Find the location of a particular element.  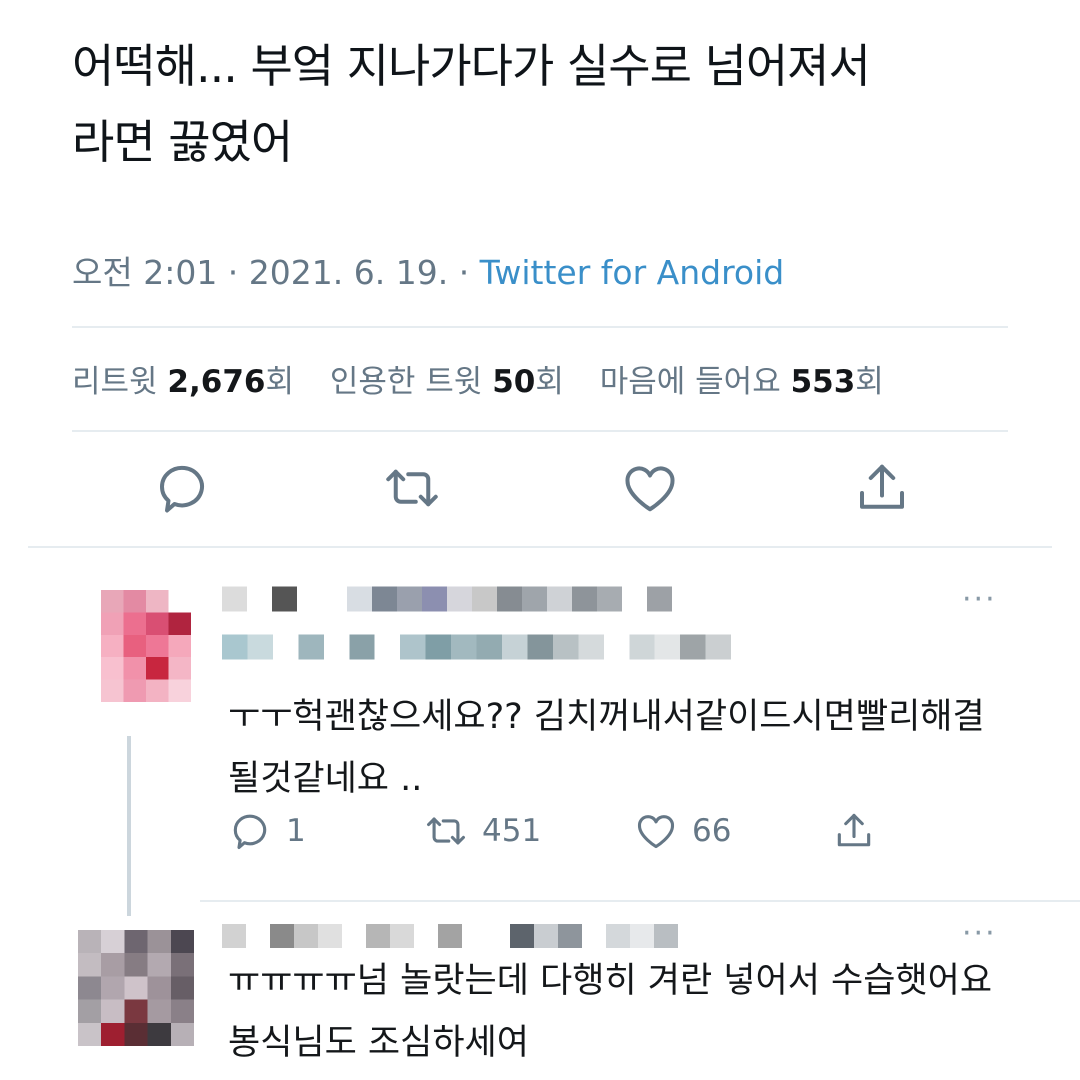

reply-actions: 1 451 66 is located at coordinates (568, 831).